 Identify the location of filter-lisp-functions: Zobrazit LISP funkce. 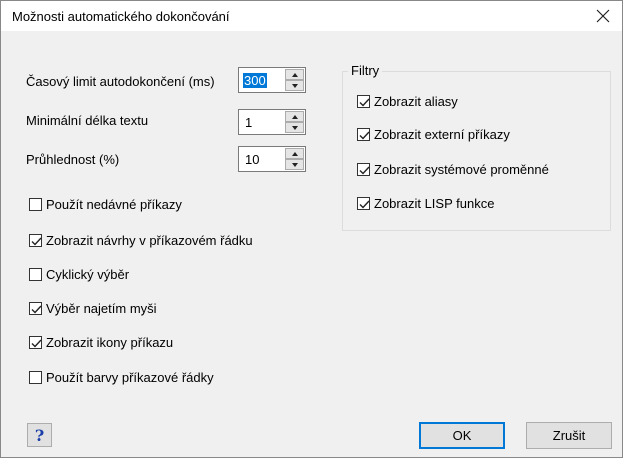
(425, 203).